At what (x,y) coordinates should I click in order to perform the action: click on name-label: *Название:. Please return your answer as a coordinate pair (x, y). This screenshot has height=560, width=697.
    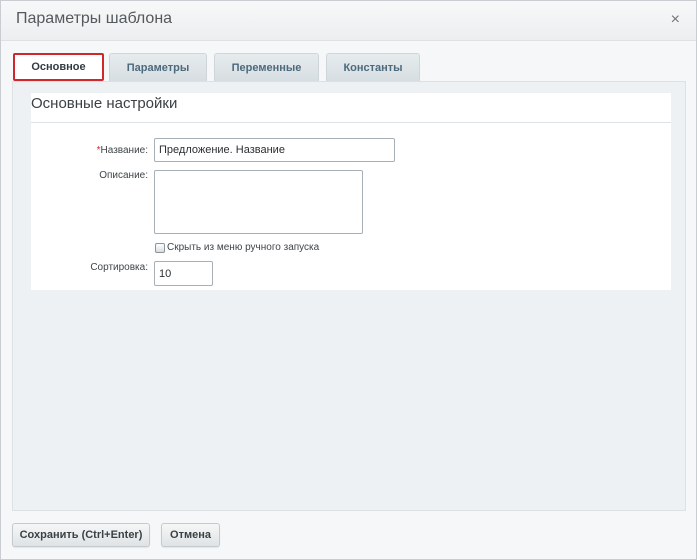
    Looking at the image, I should click on (89, 150).